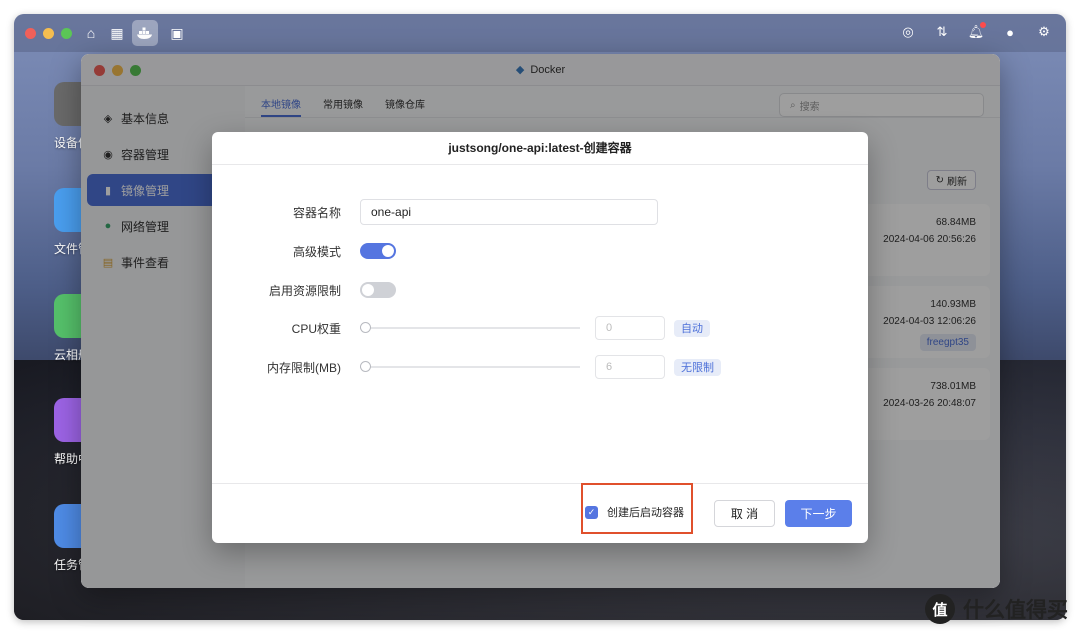  Describe the element at coordinates (304, 367) in the screenshot. I see `memory-limit-label: 内存限制(MB)` at that location.